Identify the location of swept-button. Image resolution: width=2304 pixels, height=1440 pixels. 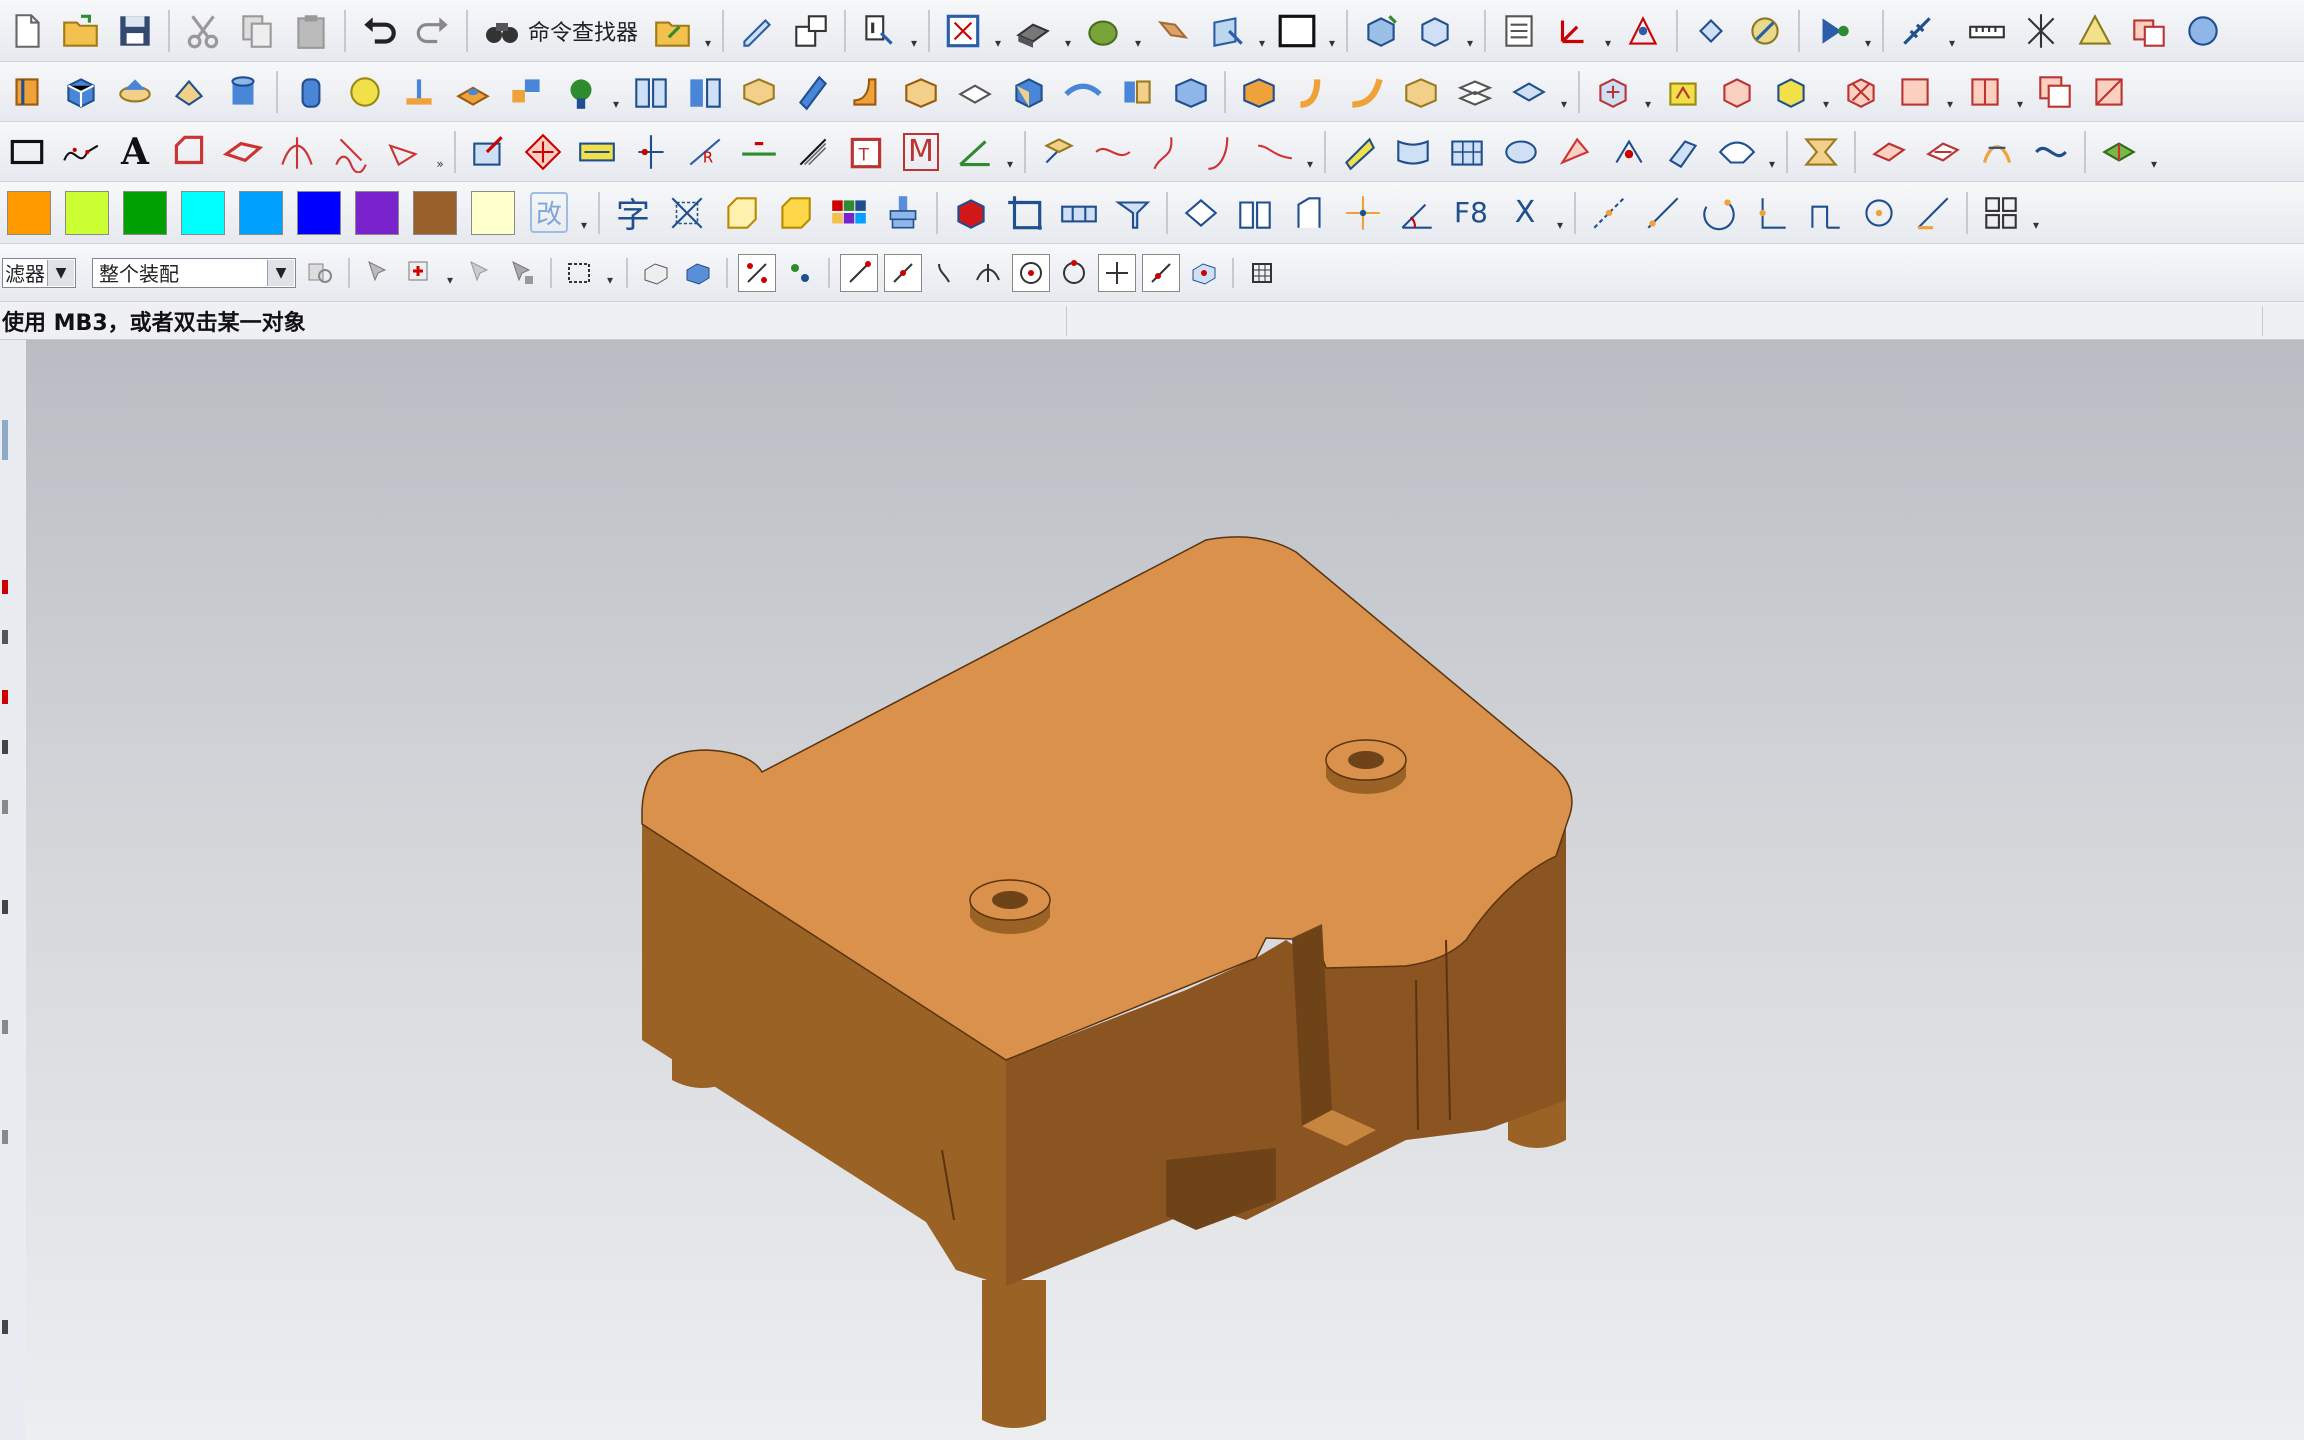
(1521, 152).